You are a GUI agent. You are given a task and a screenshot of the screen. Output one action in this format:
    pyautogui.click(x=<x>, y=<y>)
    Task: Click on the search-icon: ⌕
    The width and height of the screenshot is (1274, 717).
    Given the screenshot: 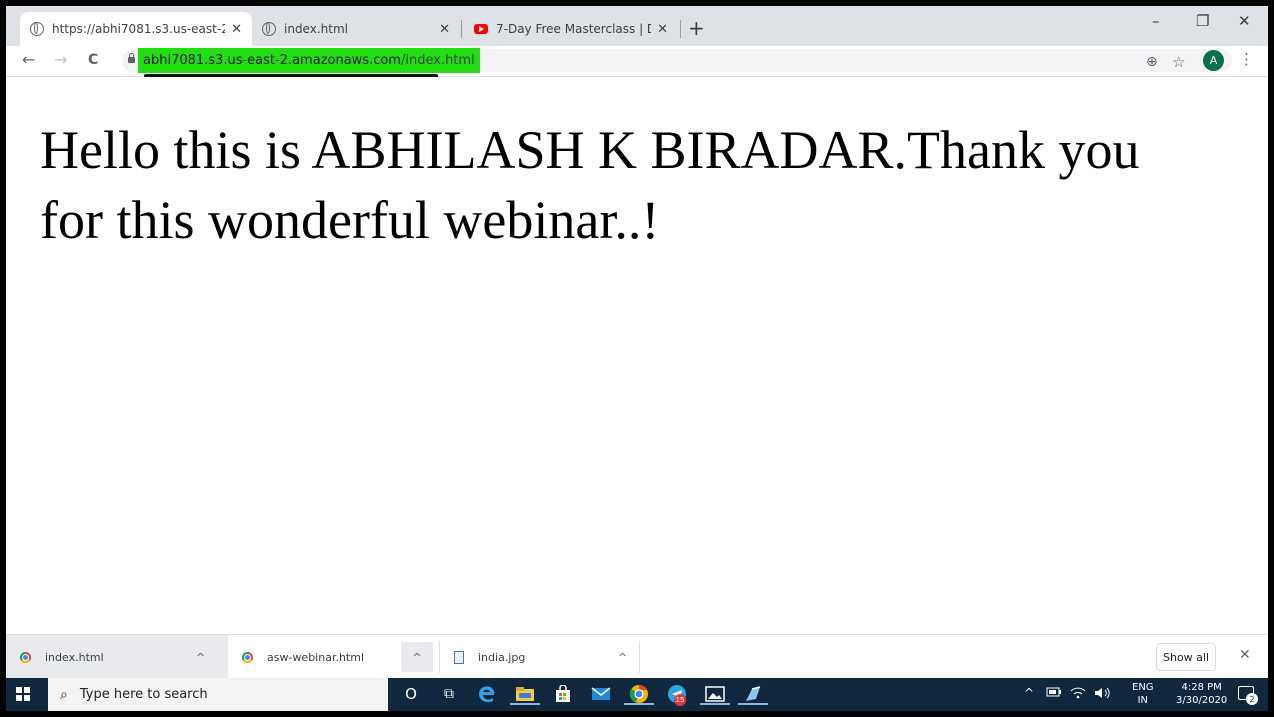 What is the action you would take?
    pyautogui.click(x=64, y=694)
    